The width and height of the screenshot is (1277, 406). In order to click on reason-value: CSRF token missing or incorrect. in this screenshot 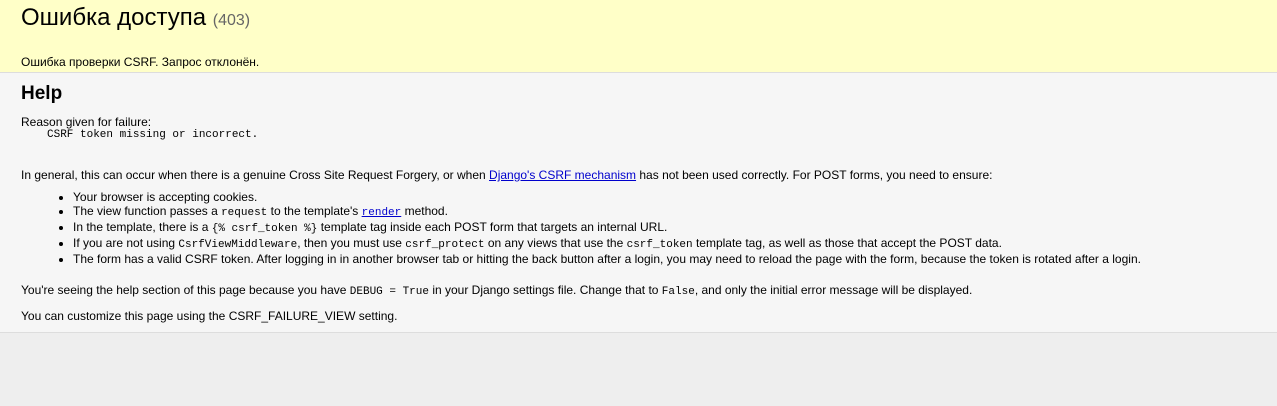, I will do `click(153, 135)`.